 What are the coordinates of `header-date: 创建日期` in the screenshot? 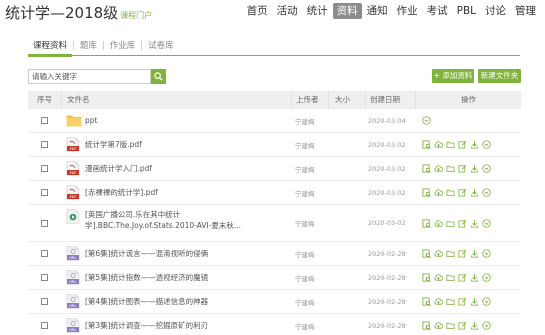 It's located at (390, 100).